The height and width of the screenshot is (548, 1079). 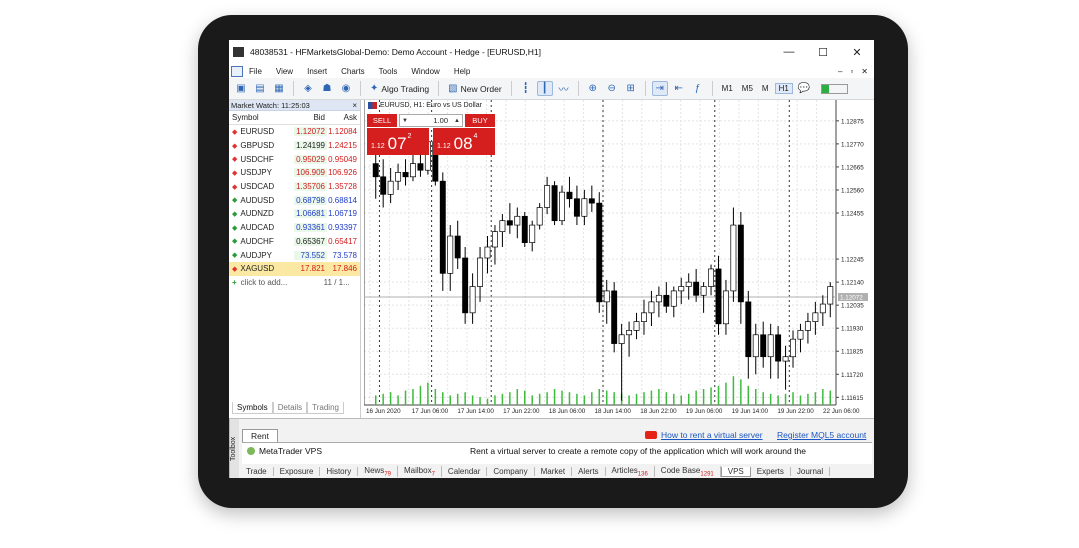 I want to click on algo-trading-button: ✦ Algo Trading, so click(x=399, y=89).